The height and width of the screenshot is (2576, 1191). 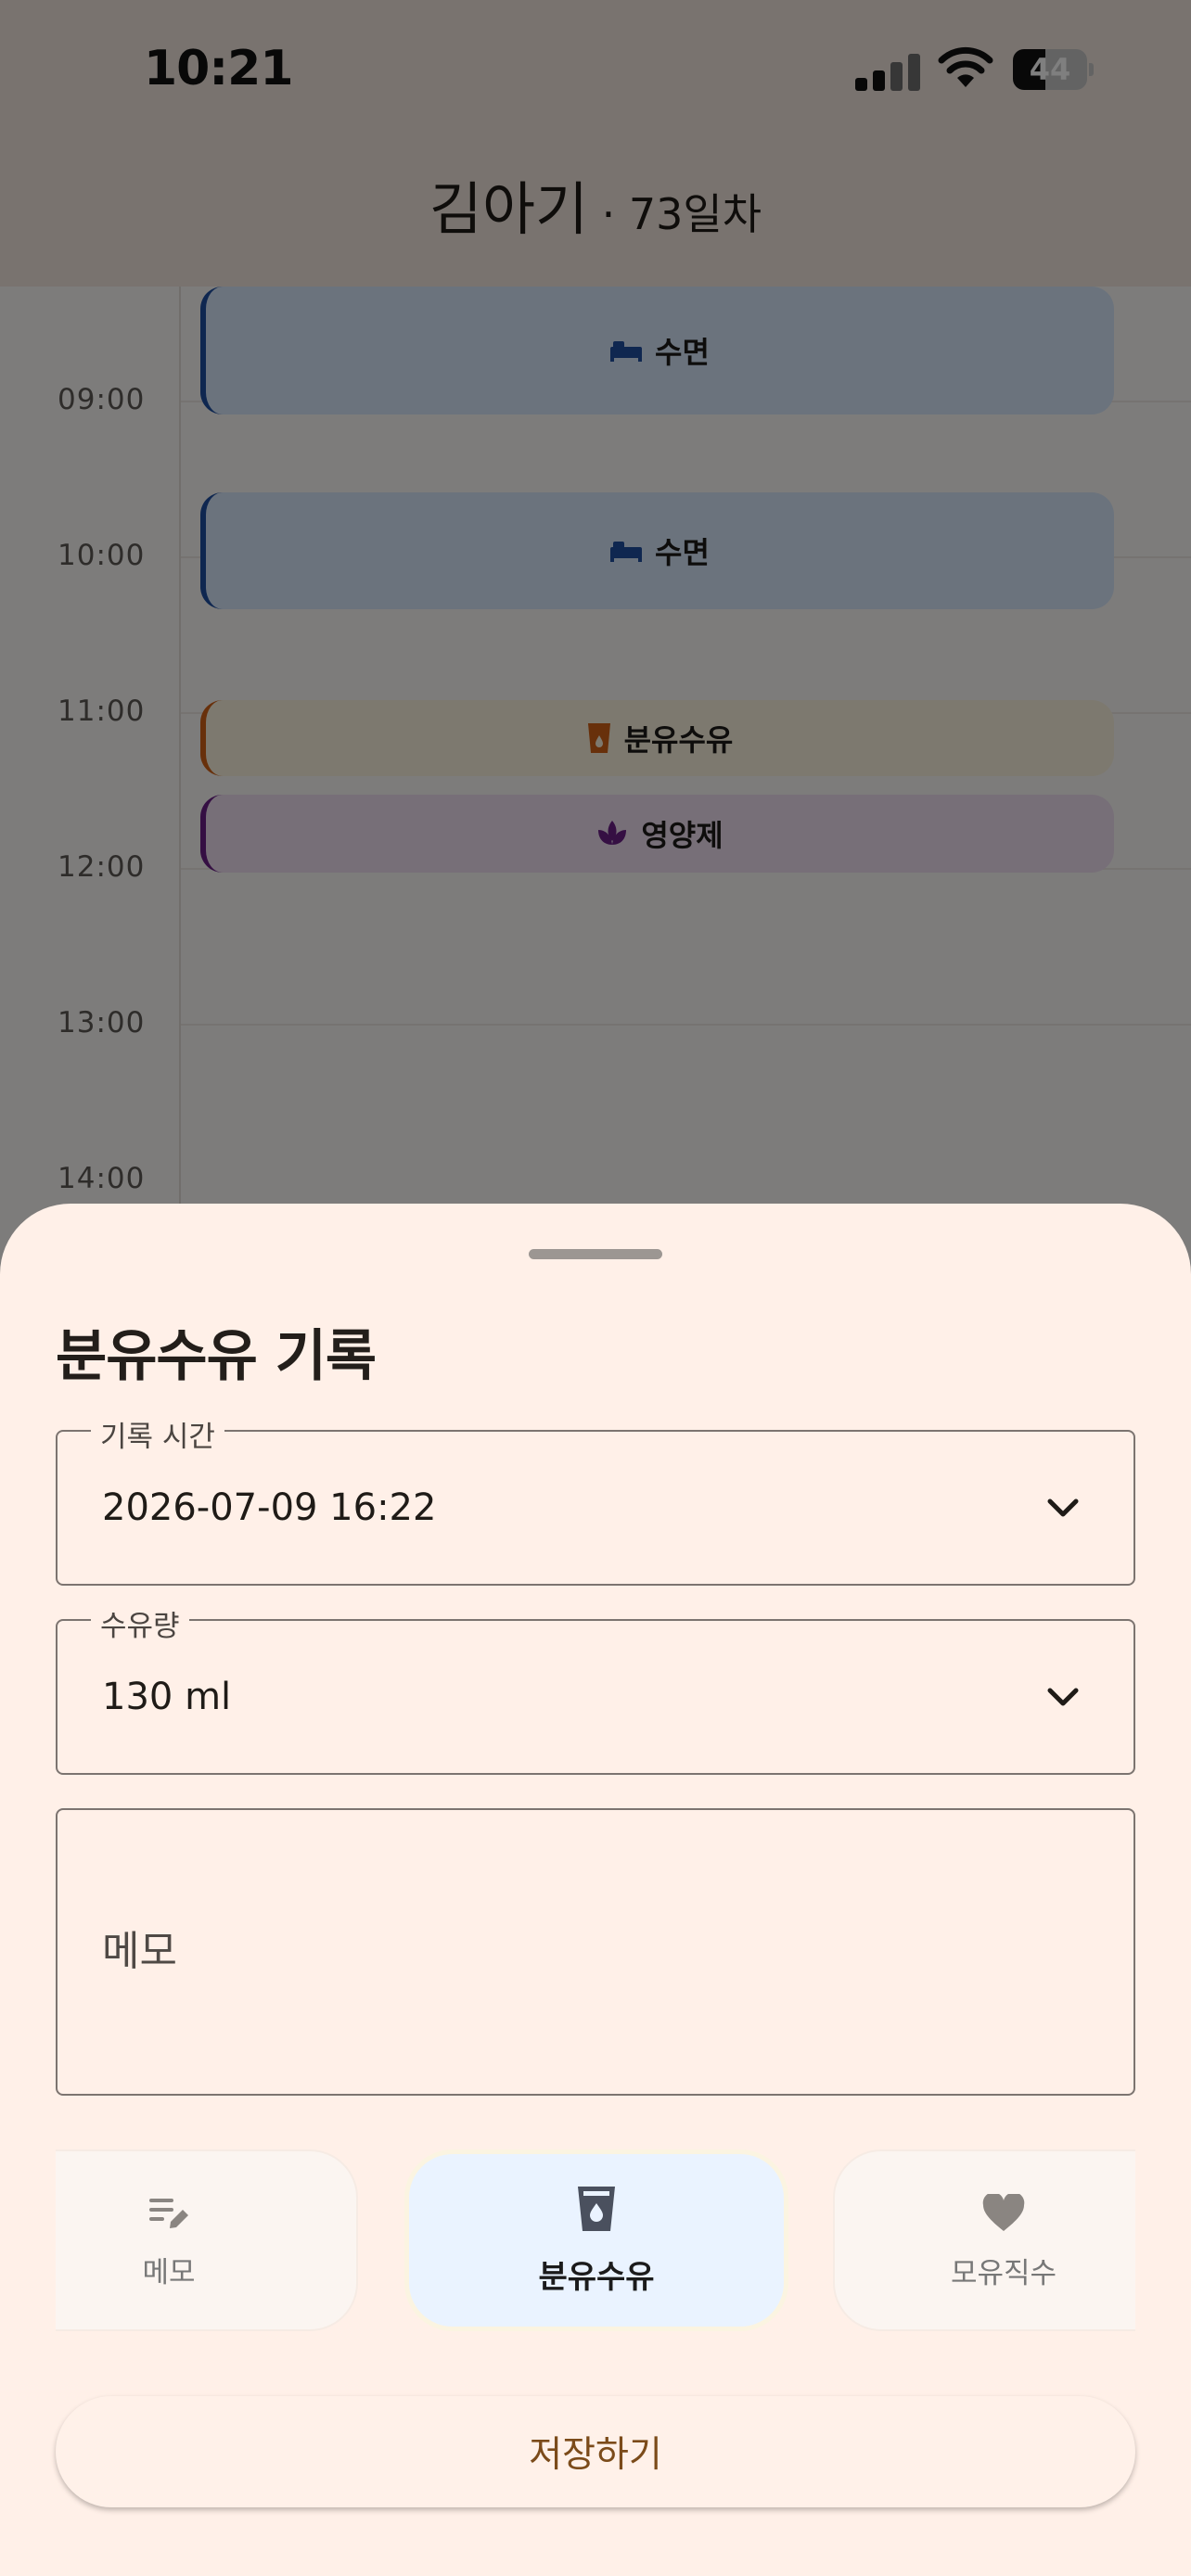 I want to click on chip-label: 모유직수, so click(x=1003, y=2273).